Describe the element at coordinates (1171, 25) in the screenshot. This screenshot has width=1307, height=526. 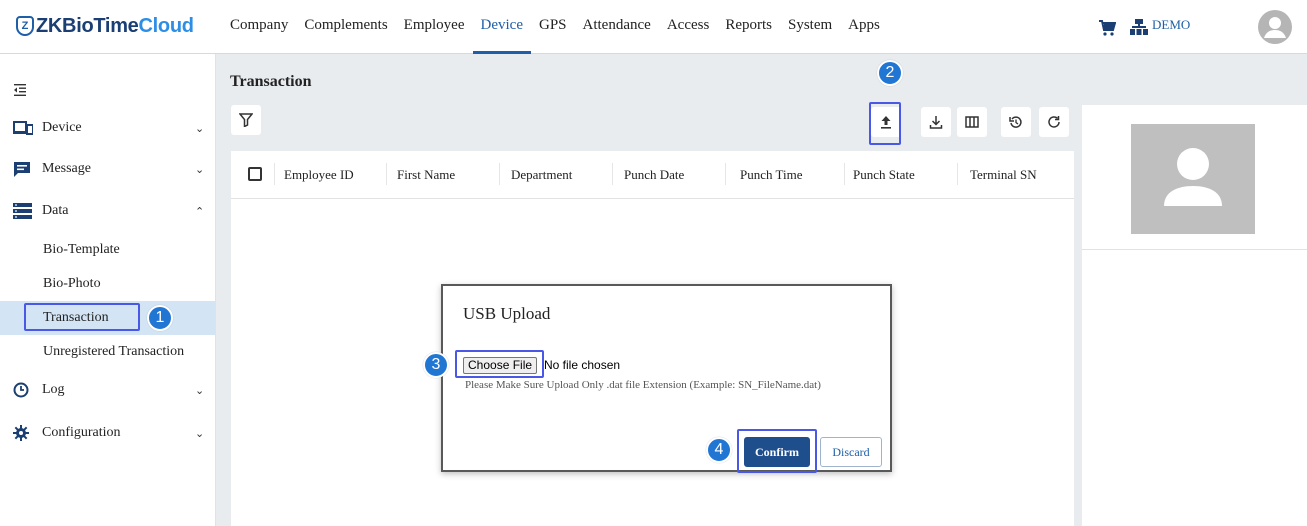
I see `user-name-label: DEMO` at that location.